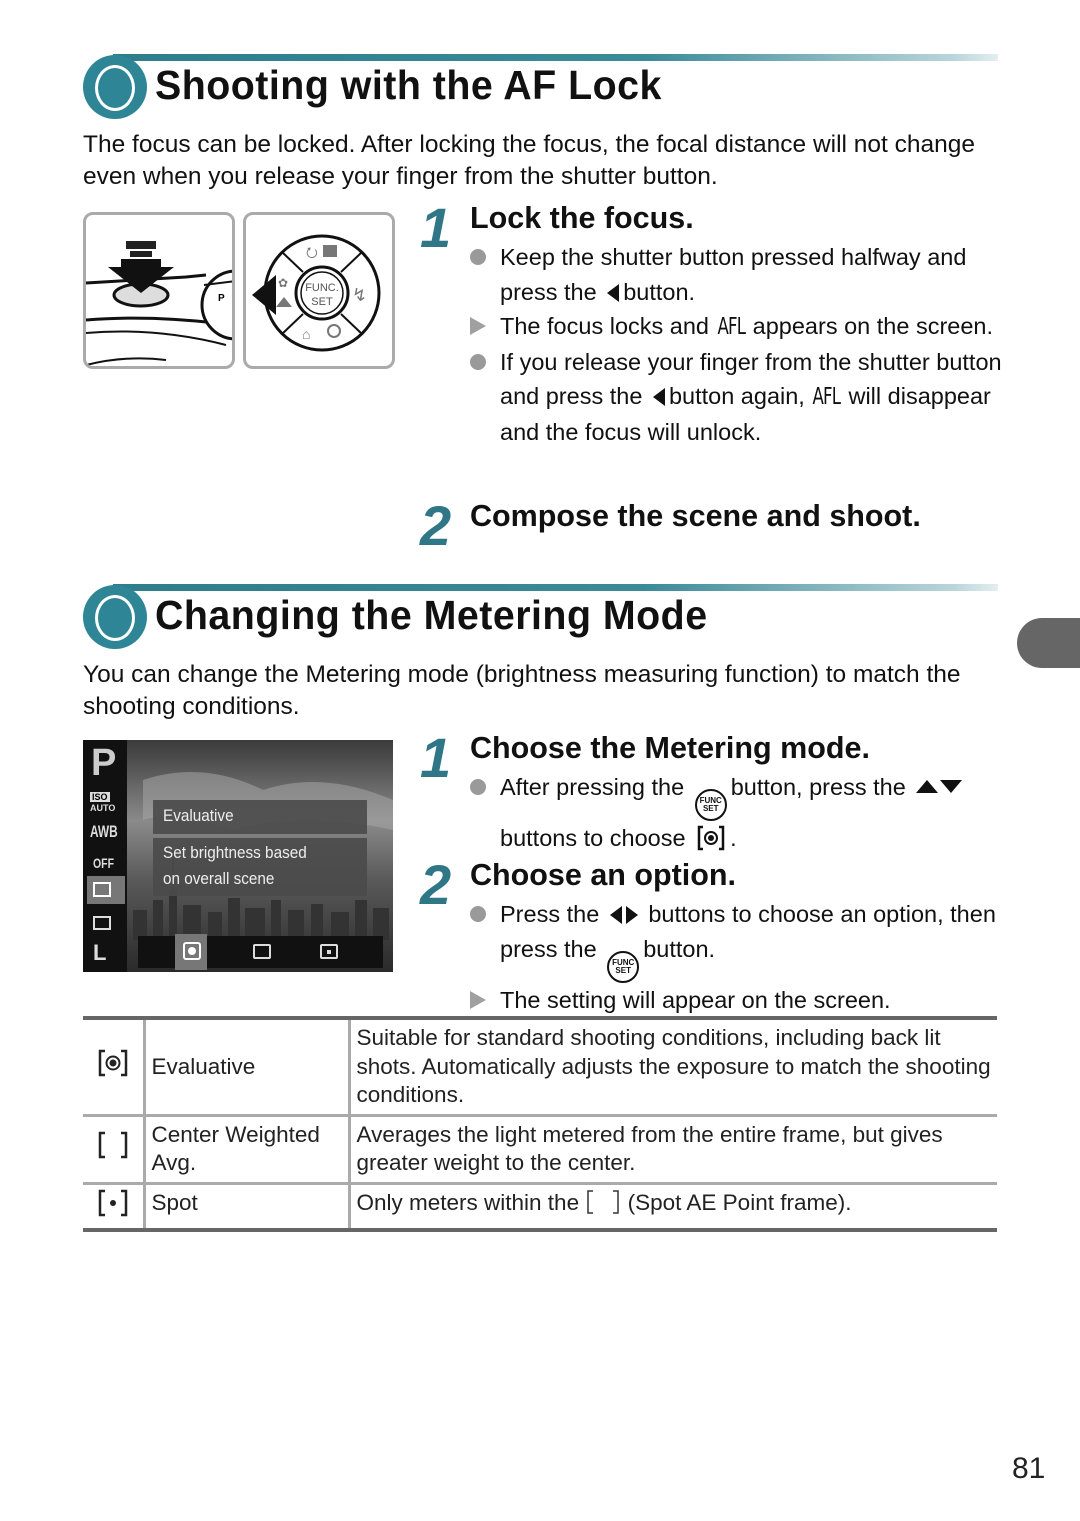  What do you see at coordinates (322, 302) in the screenshot?
I see `svg-text: SET` at bounding box center [322, 302].